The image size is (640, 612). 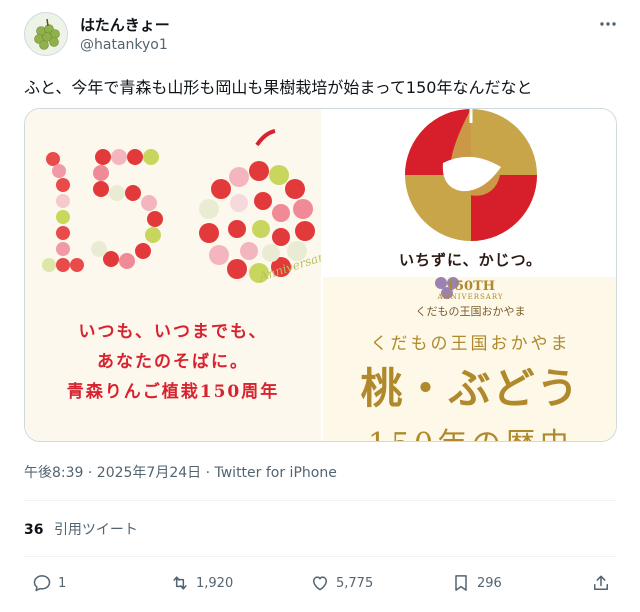 I want to click on reply-count: 1, so click(x=62, y=583).